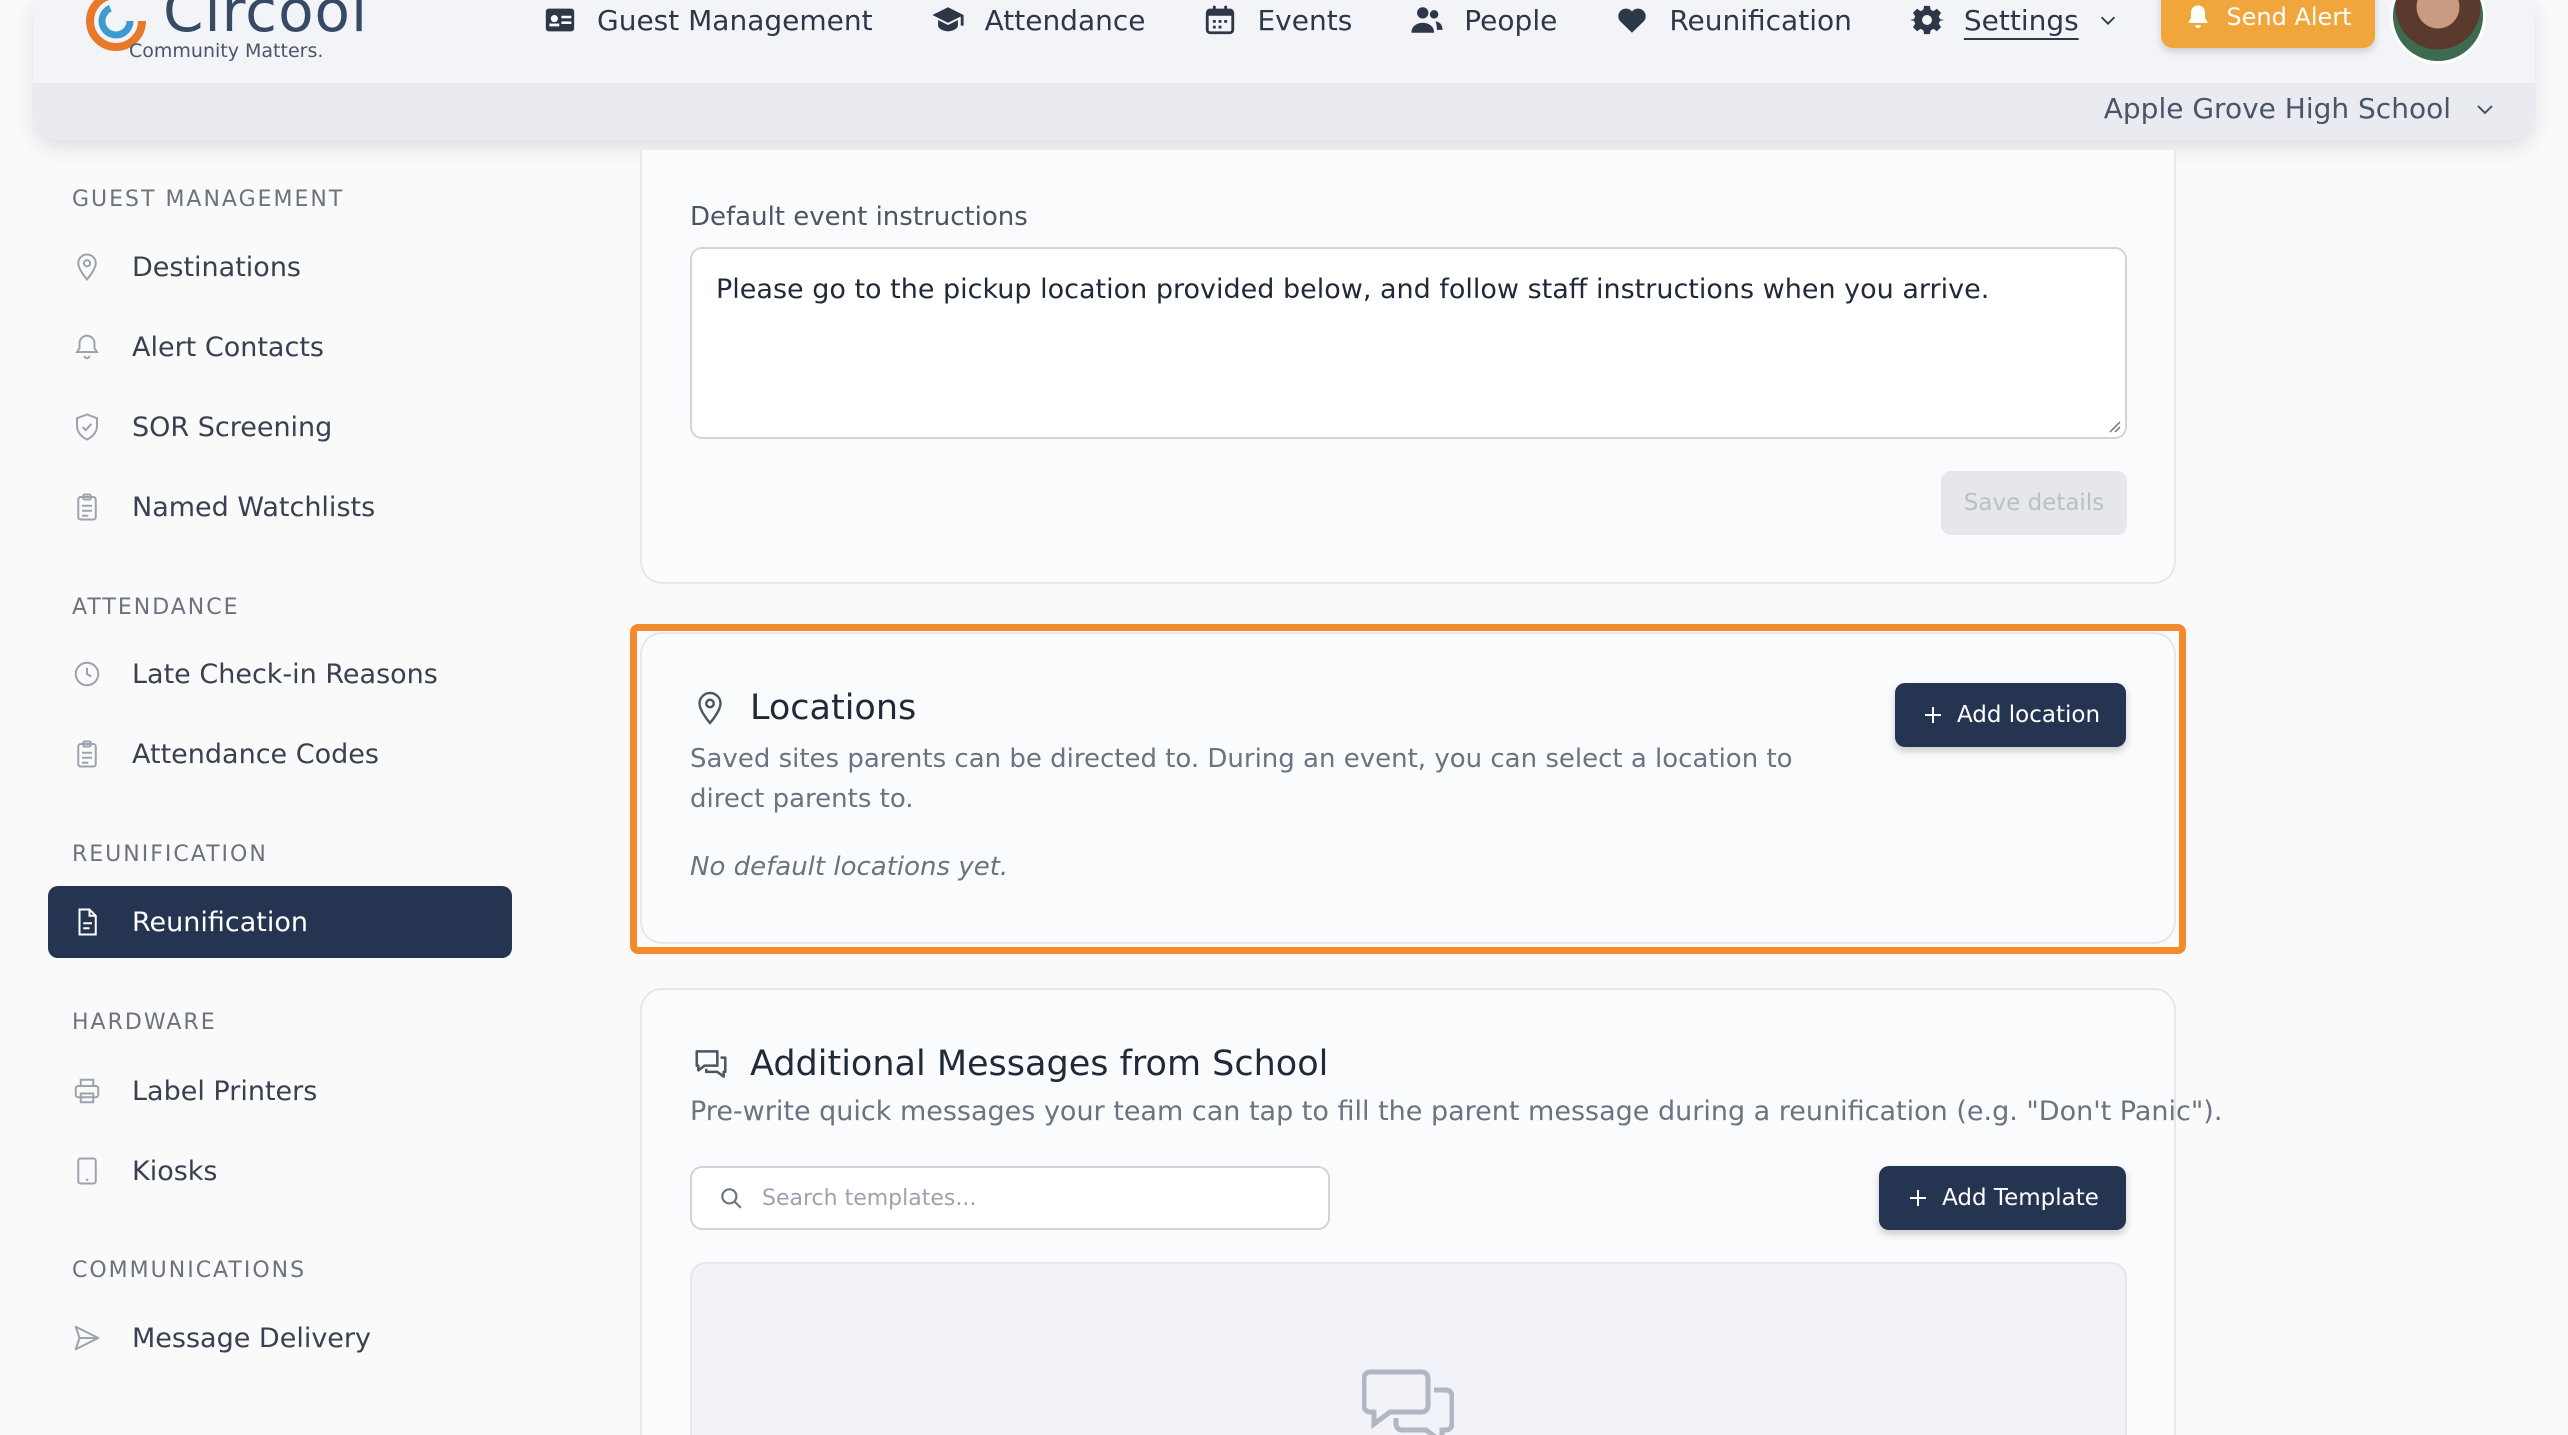 This screenshot has height=1435, width=2568. I want to click on locations-title: Locations, so click(833, 708).